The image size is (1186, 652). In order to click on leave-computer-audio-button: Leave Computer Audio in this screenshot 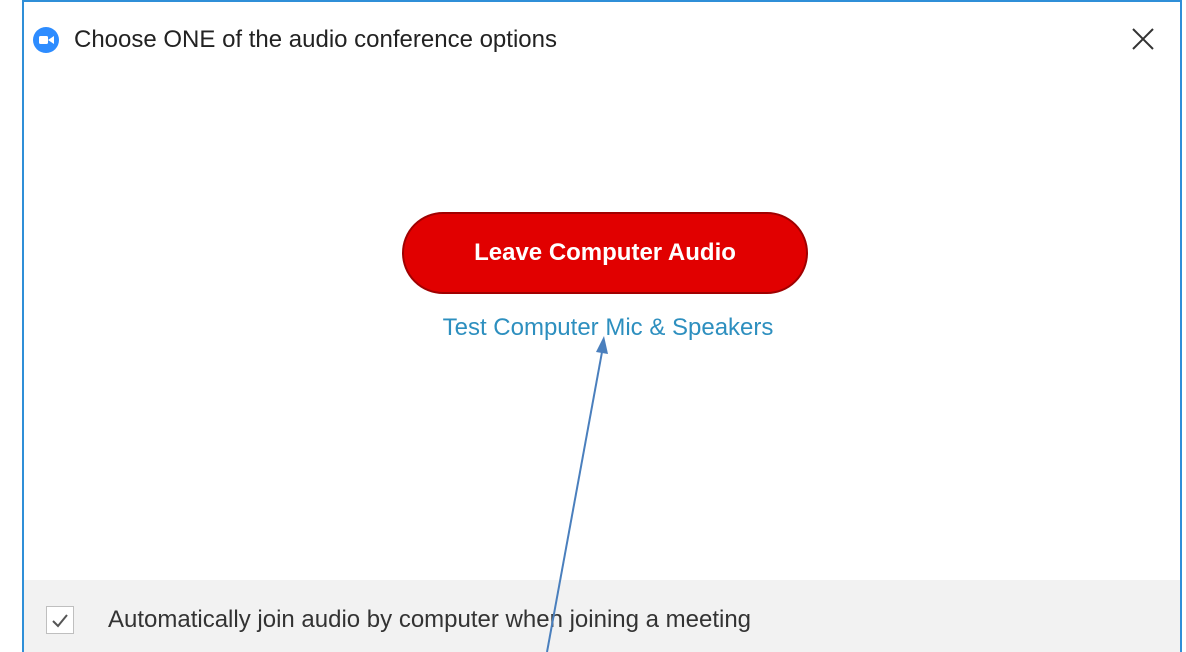, I will do `click(605, 253)`.